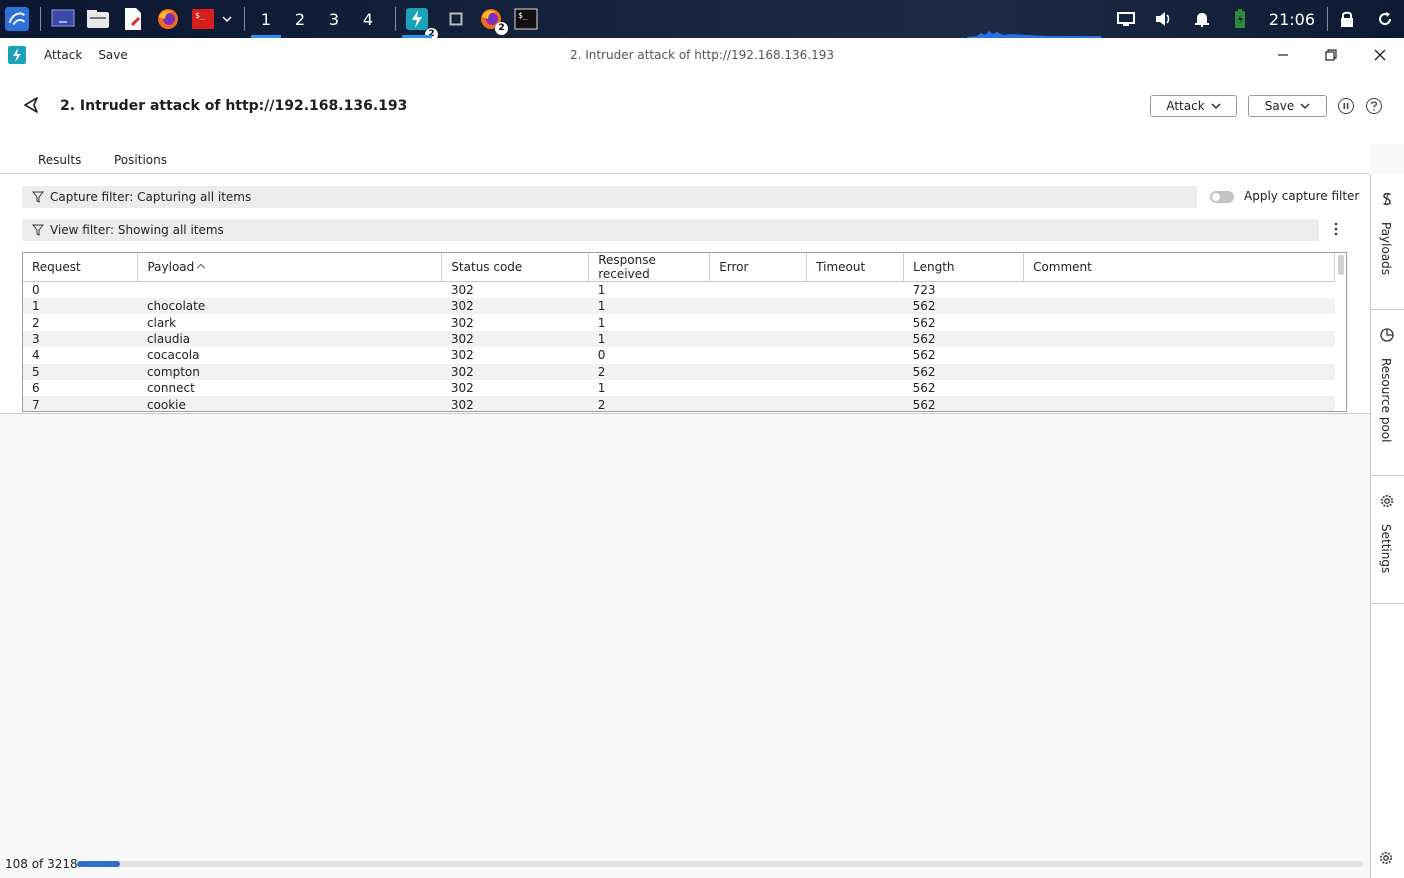  What do you see at coordinates (1292, 19) in the screenshot?
I see `clock: 21:06` at bounding box center [1292, 19].